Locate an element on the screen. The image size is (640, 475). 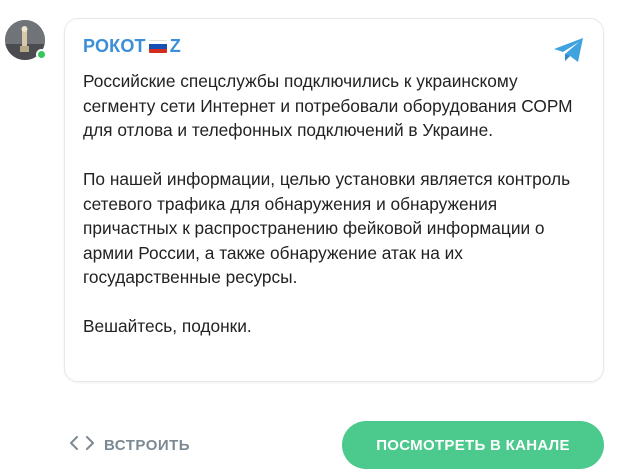
view-in-channel-button: ПОСМОТРЕТЬ В КАНАЛЕ is located at coordinates (473, 445).